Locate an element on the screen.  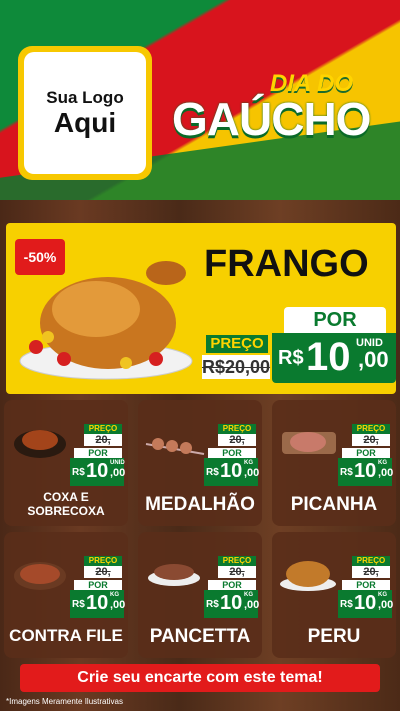
title-main: GAÚCHO is located at coordinates (271, 119).